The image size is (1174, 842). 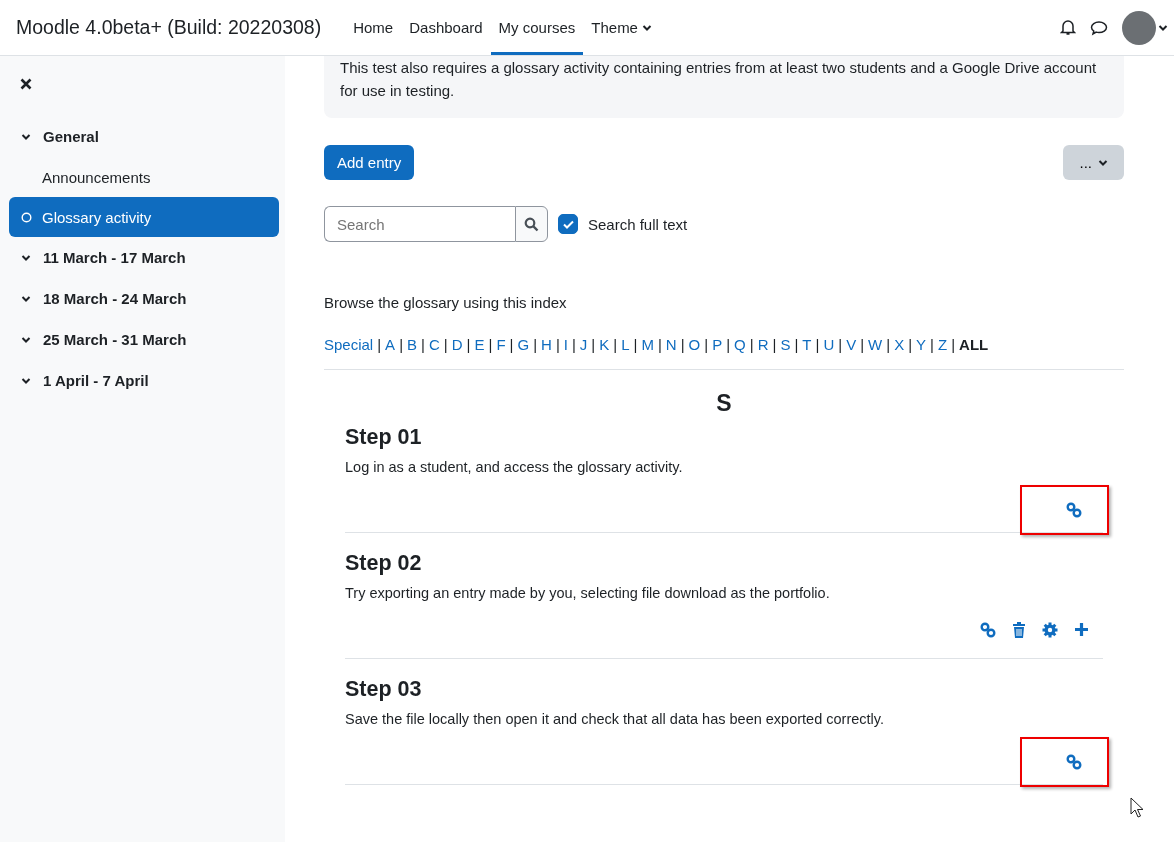 I want to click on index-link: T, so click(x=807, y=344).